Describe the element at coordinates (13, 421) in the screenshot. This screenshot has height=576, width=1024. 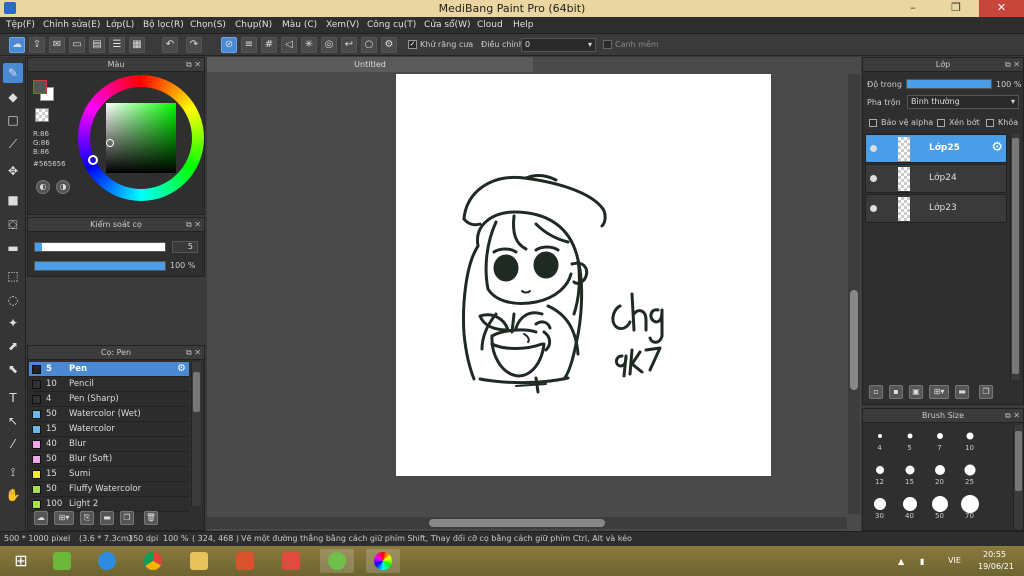
I see `operation-tool-icon: ↖` at that location.